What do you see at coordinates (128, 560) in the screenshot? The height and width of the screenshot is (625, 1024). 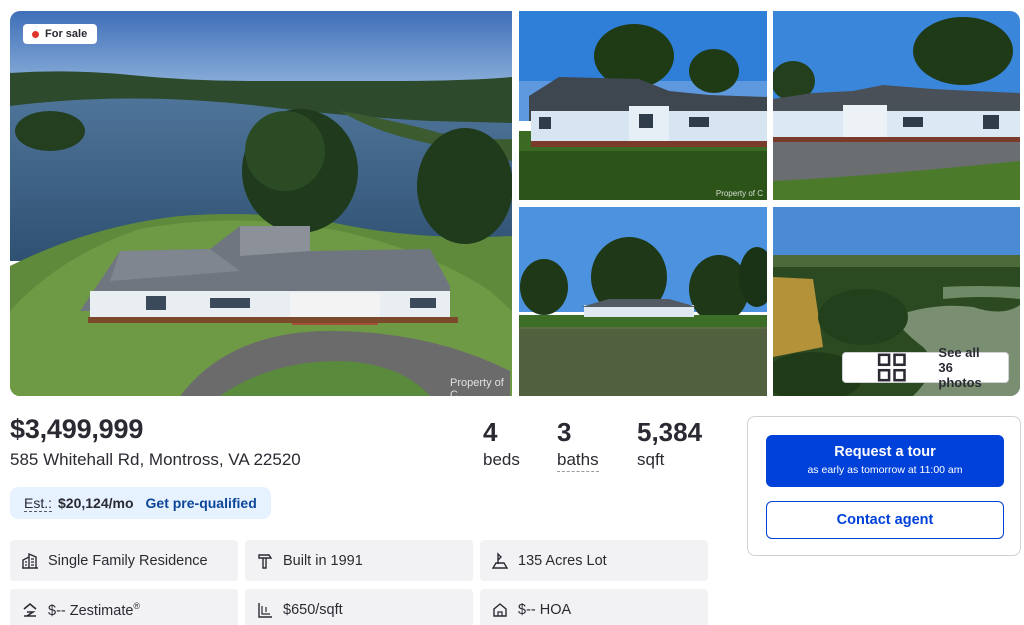 I see `fact-home-type-text: Single Family Residence` at bounding box center [128, 560].